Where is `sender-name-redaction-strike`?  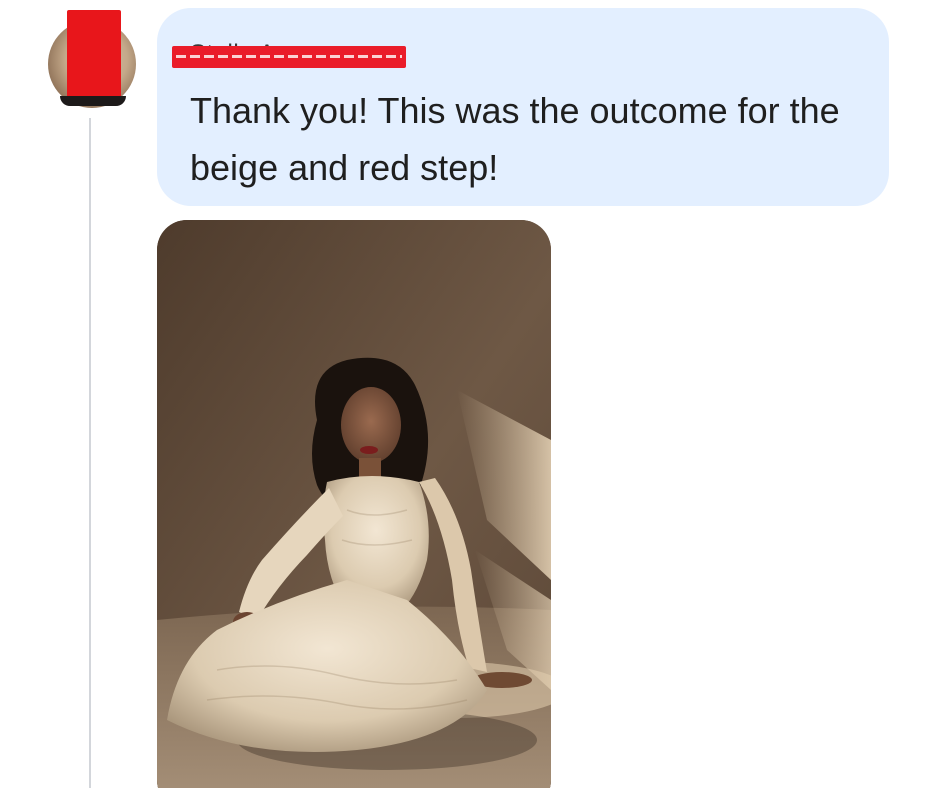
sender-name-redaction-strike is located at coordinates (289, 56).